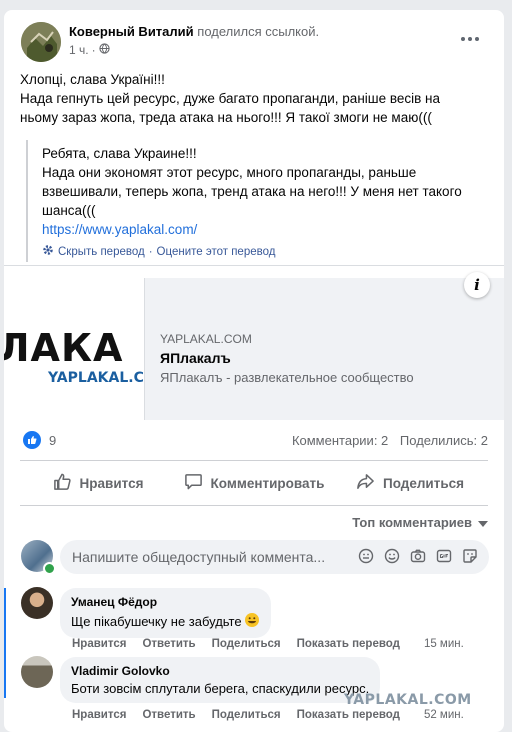 The height and width of the screenshot is (732, 512). What do you see at coordinates (444, 556) in the screenshot?
I see `gif-icon` at bounding box center [444, 556].